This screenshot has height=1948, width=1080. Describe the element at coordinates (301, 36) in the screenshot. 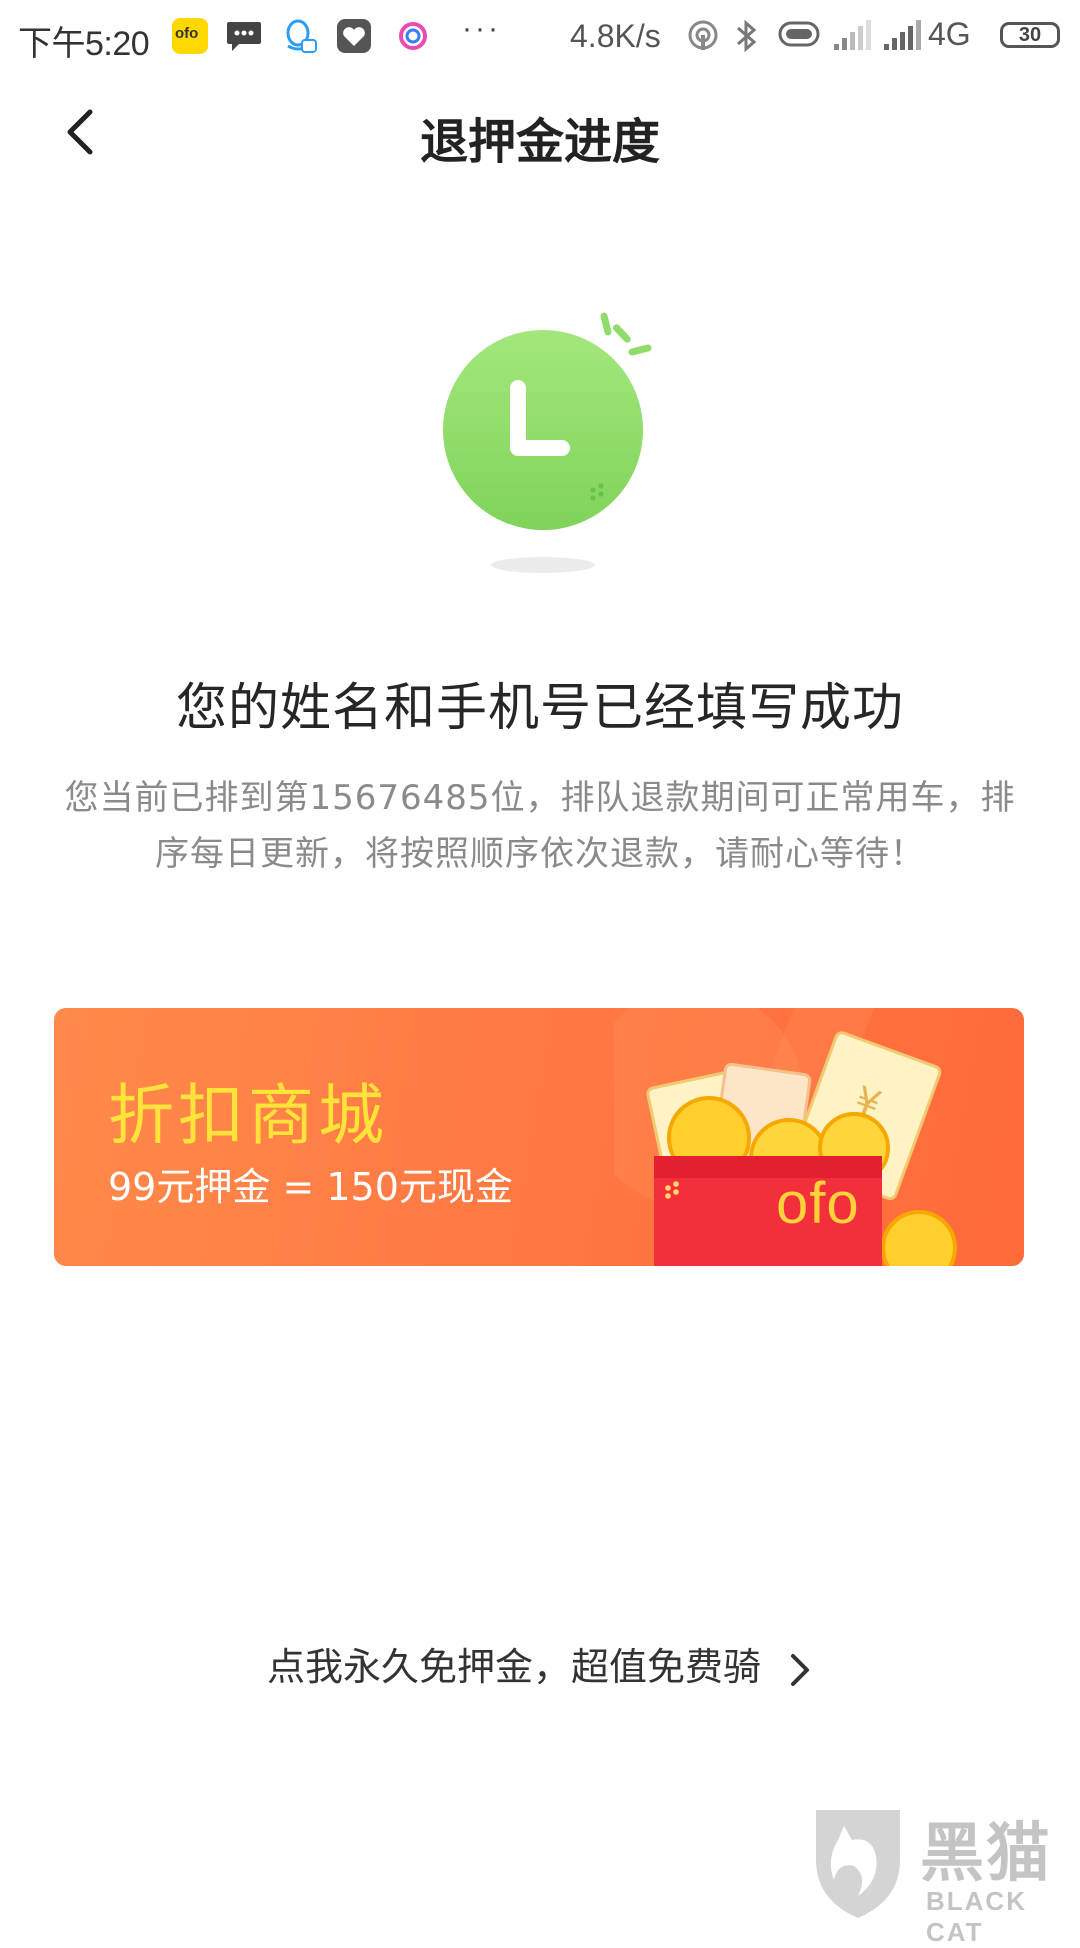

I see `qq-icon` at that location.